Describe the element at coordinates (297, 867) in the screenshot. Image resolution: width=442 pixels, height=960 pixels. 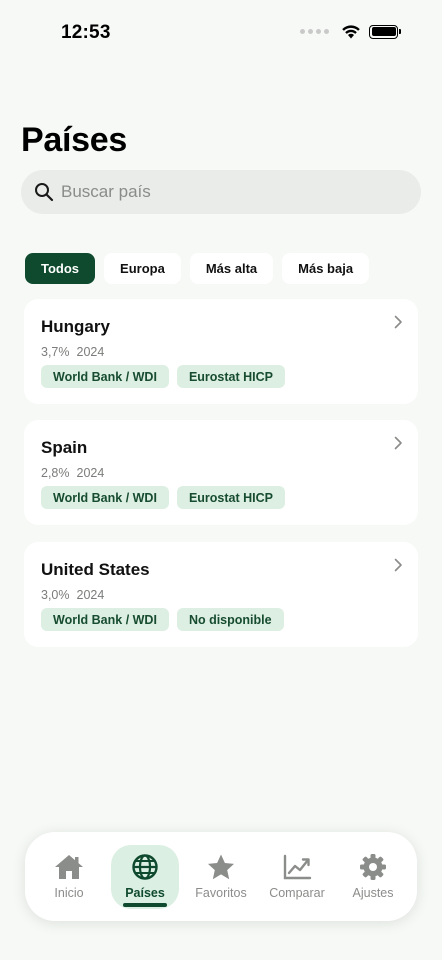
I see `chart-line-icon` at that location.